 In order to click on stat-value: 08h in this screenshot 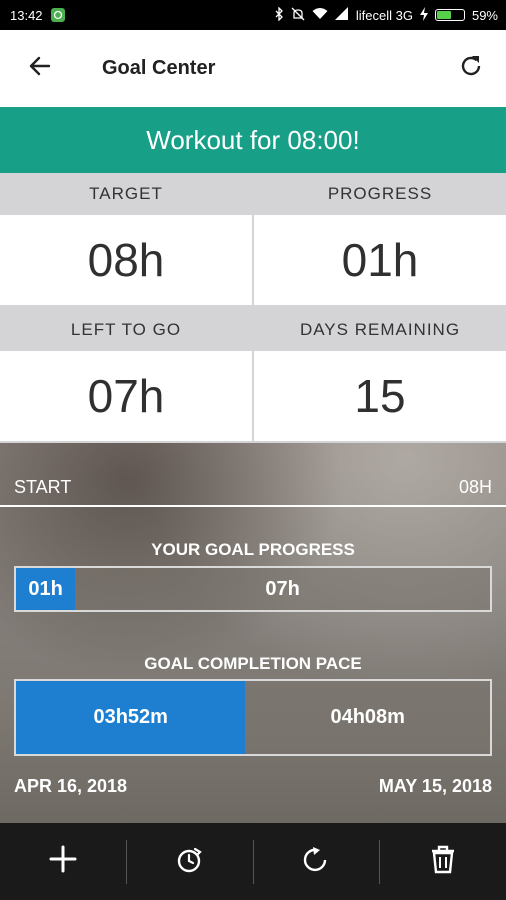, I will do `click(126, 260)`.